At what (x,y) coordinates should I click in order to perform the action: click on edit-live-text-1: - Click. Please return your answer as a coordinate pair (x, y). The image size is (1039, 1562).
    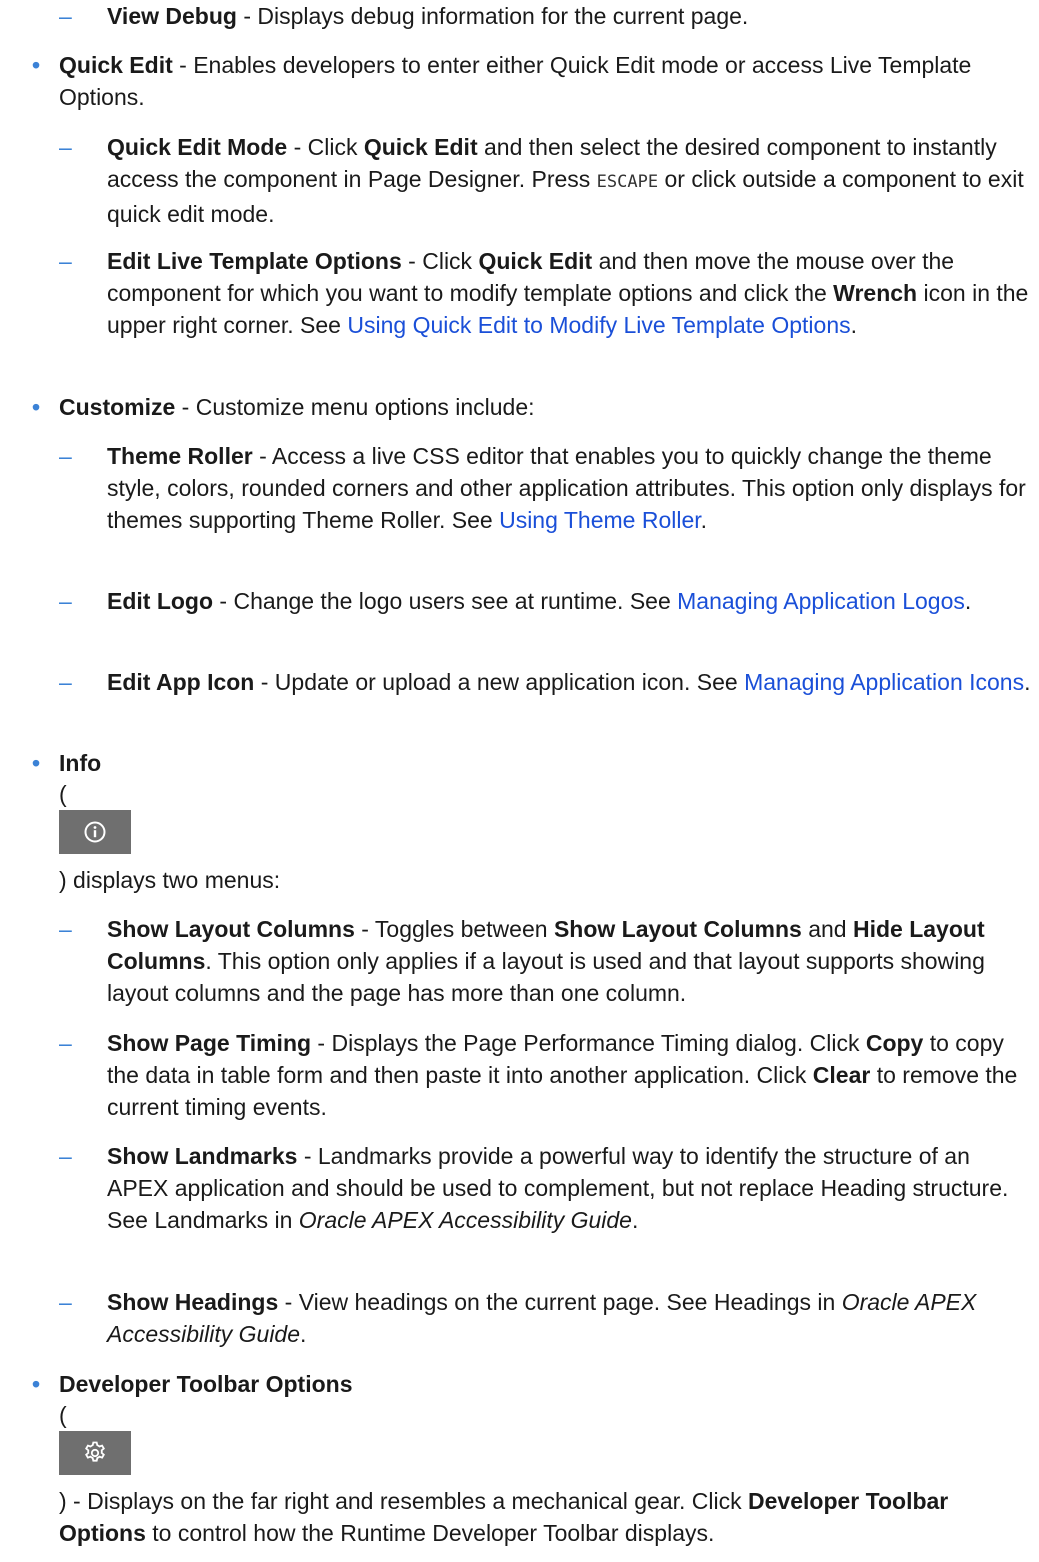
    Looking at the image, I should click on (440, 261).